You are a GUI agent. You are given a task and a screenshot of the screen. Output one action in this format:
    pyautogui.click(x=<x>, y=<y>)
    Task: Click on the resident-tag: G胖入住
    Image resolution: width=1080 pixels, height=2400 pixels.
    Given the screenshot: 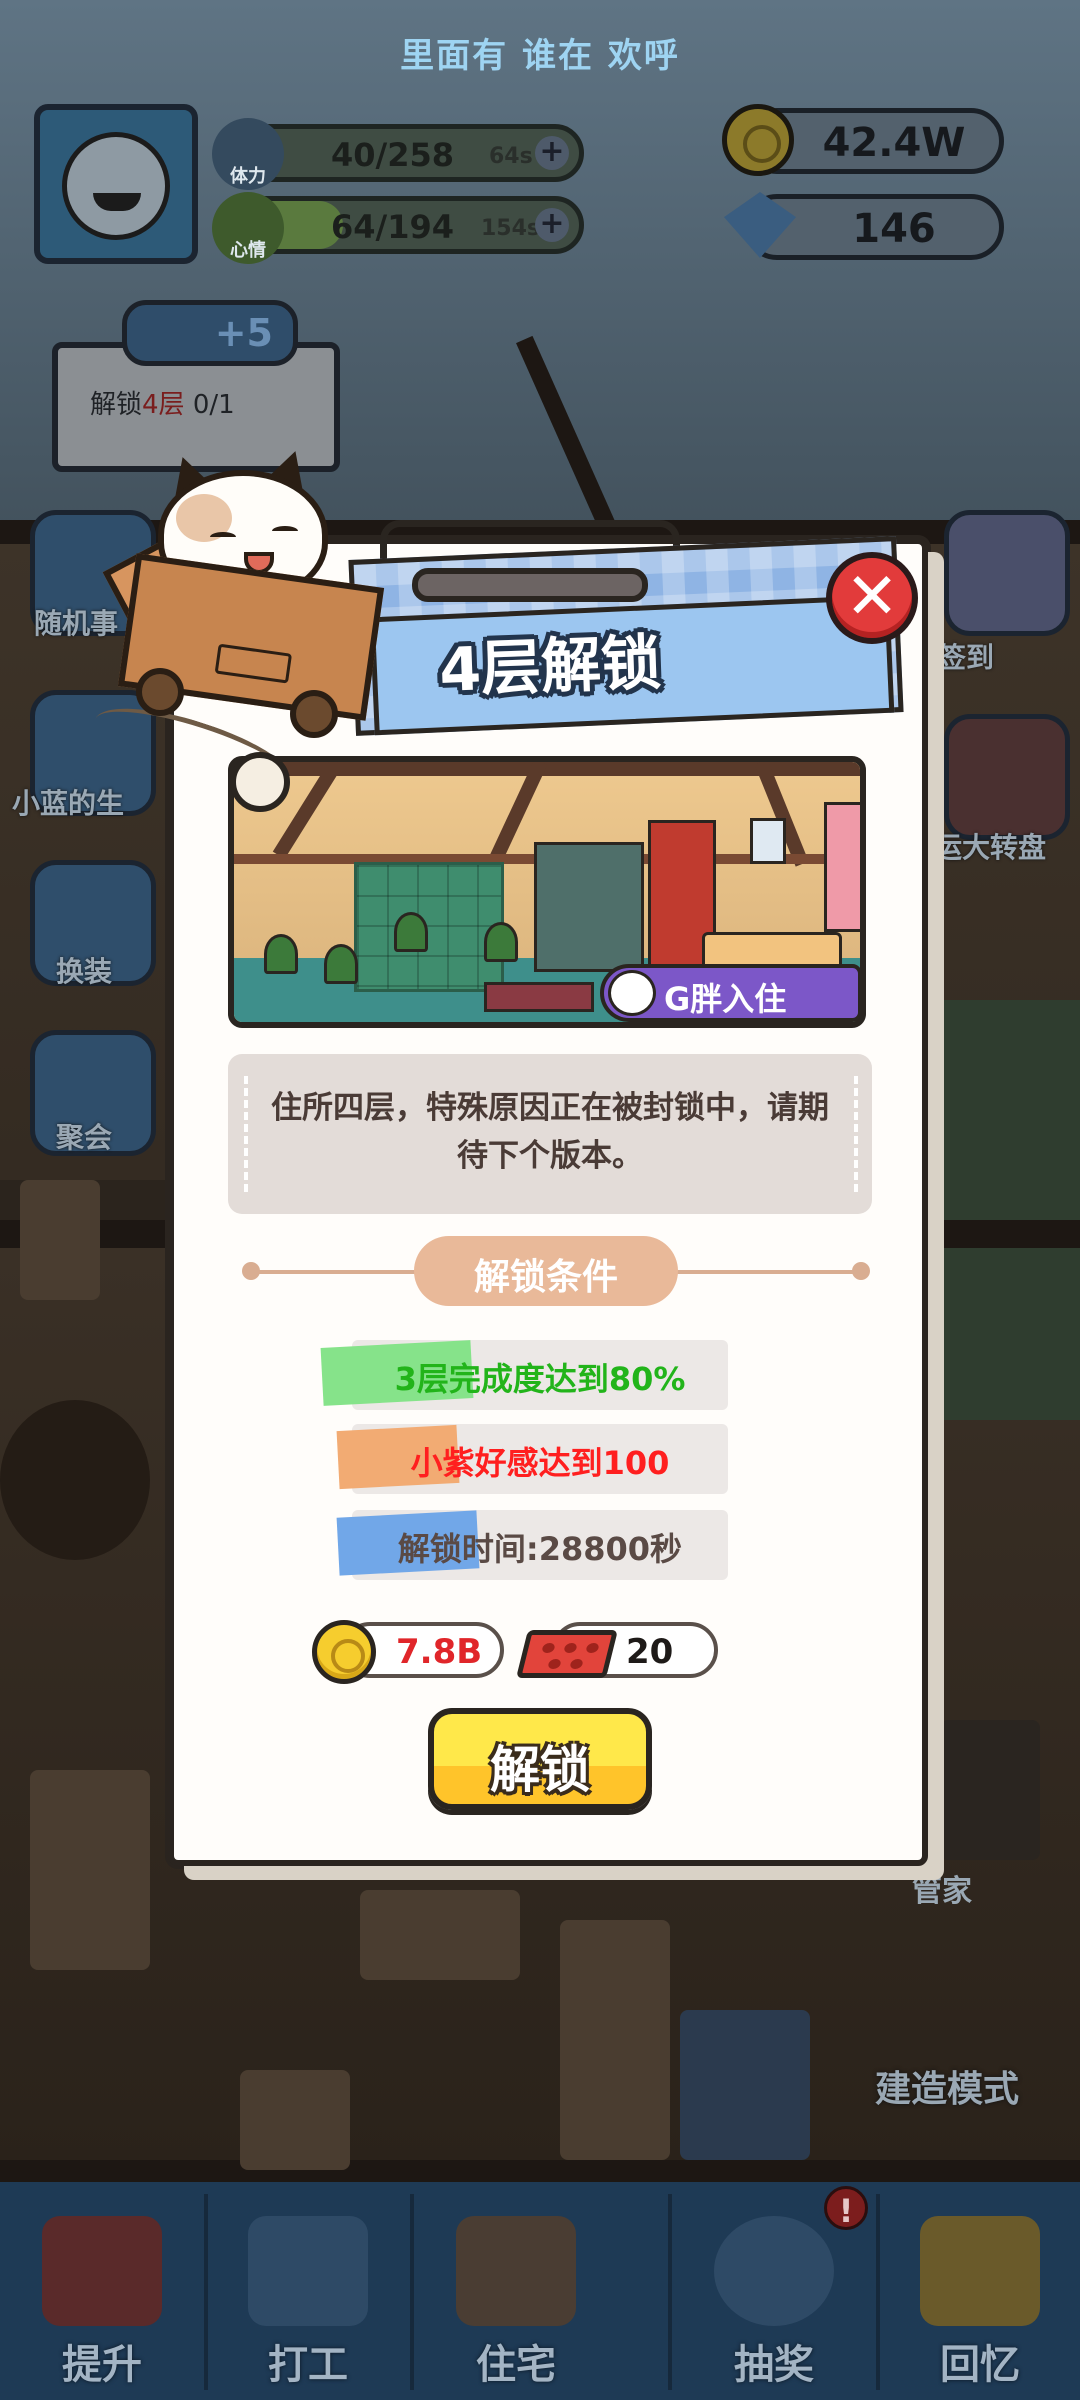 What is the action you would take?
    pyautogui.click(x=731, y=993)
    